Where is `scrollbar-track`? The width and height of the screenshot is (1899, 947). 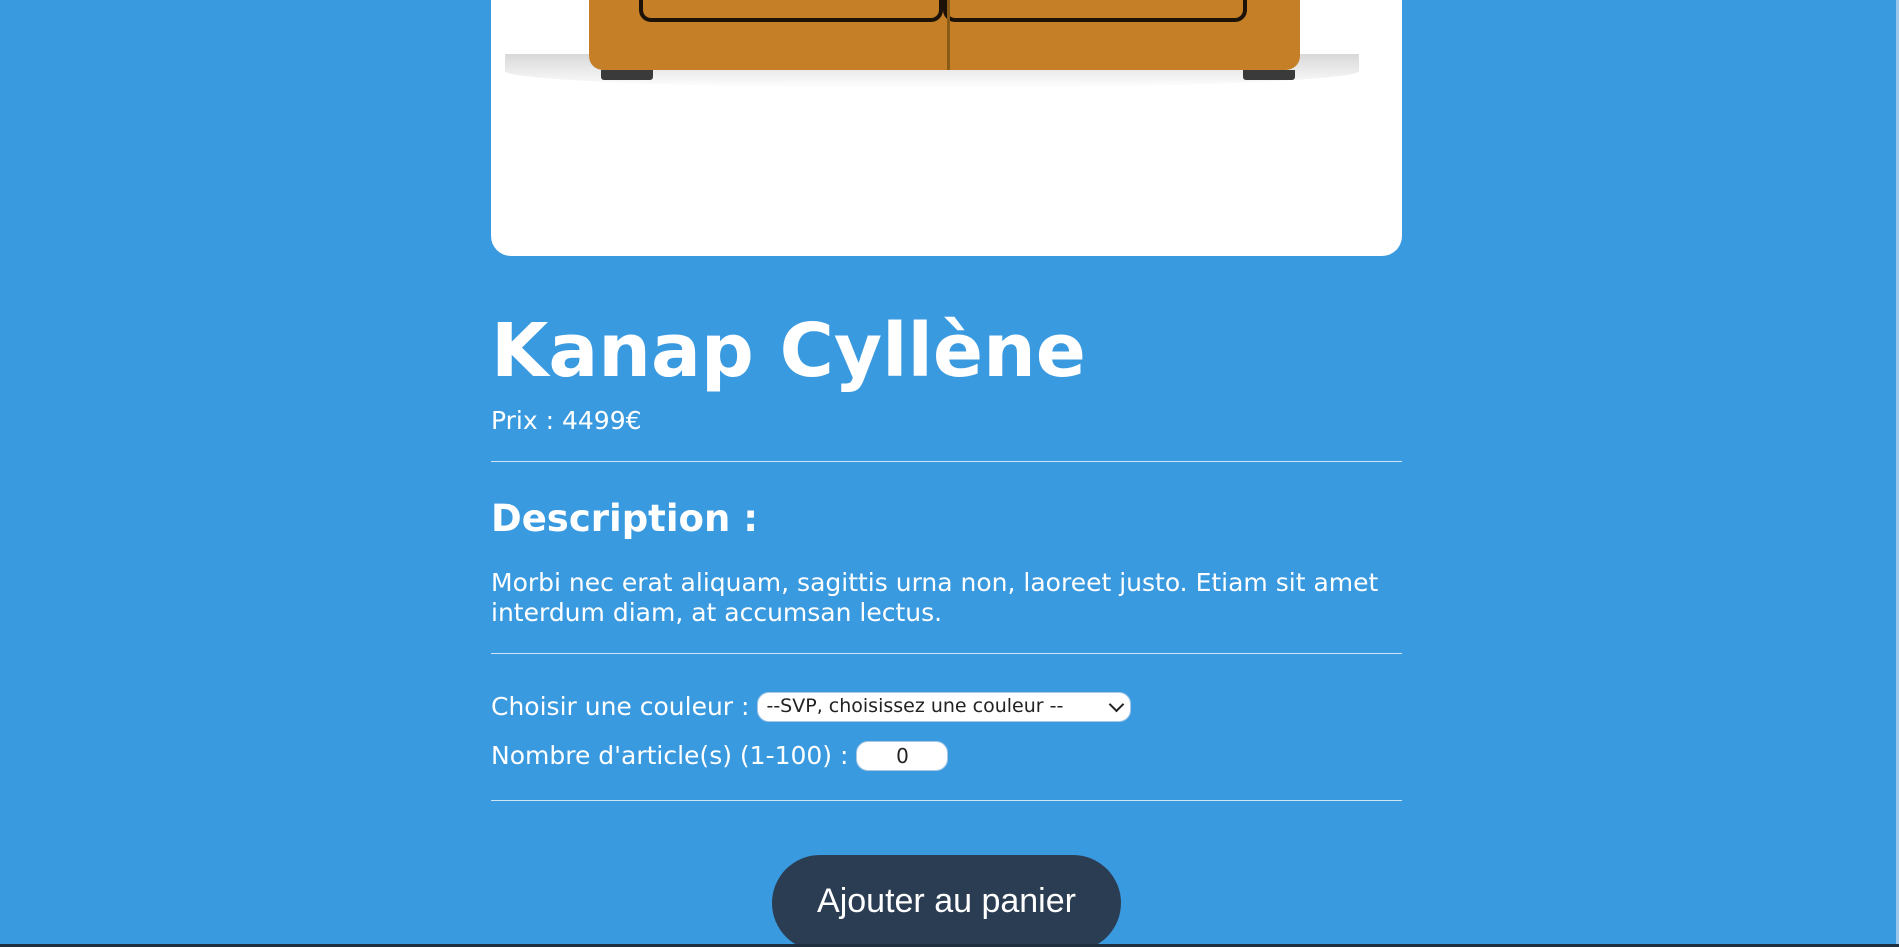 scrollbar-track is located at coordinates (1896, 473).